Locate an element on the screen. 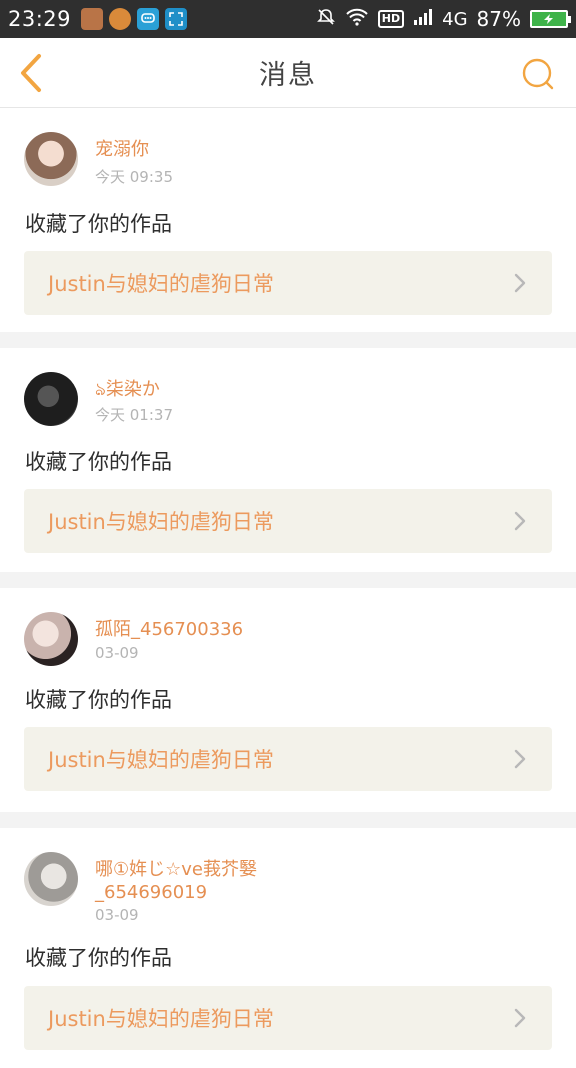 The height and width of the screenshot is (1068, 576). search-icon is located at coordinates (538, 74).